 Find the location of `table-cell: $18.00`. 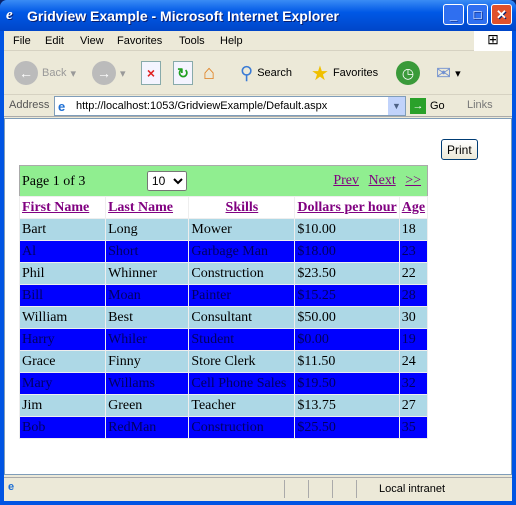

table-cell: $18.00 is located at coordinates (347, 251).